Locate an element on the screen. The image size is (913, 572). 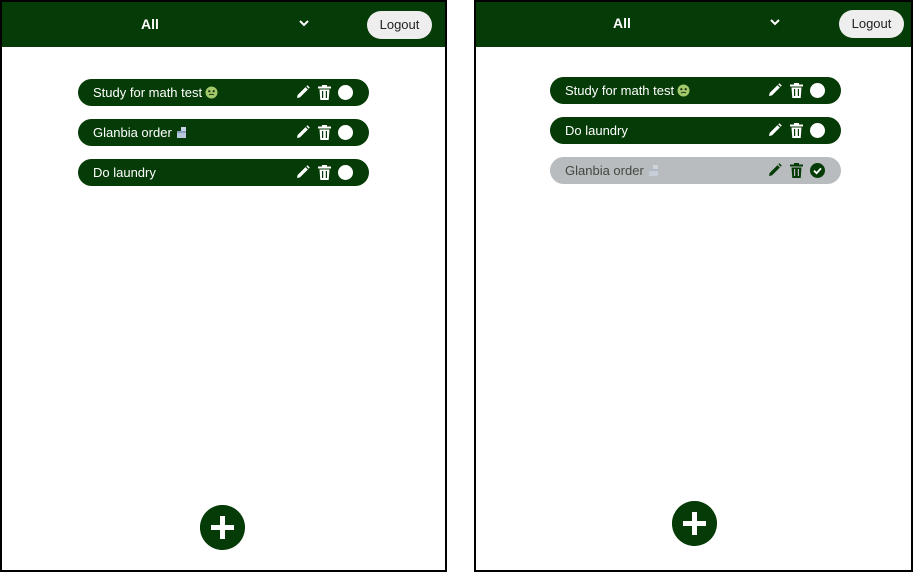
todo-item-completed: Glanbia order is located at coordinates (695, 170).